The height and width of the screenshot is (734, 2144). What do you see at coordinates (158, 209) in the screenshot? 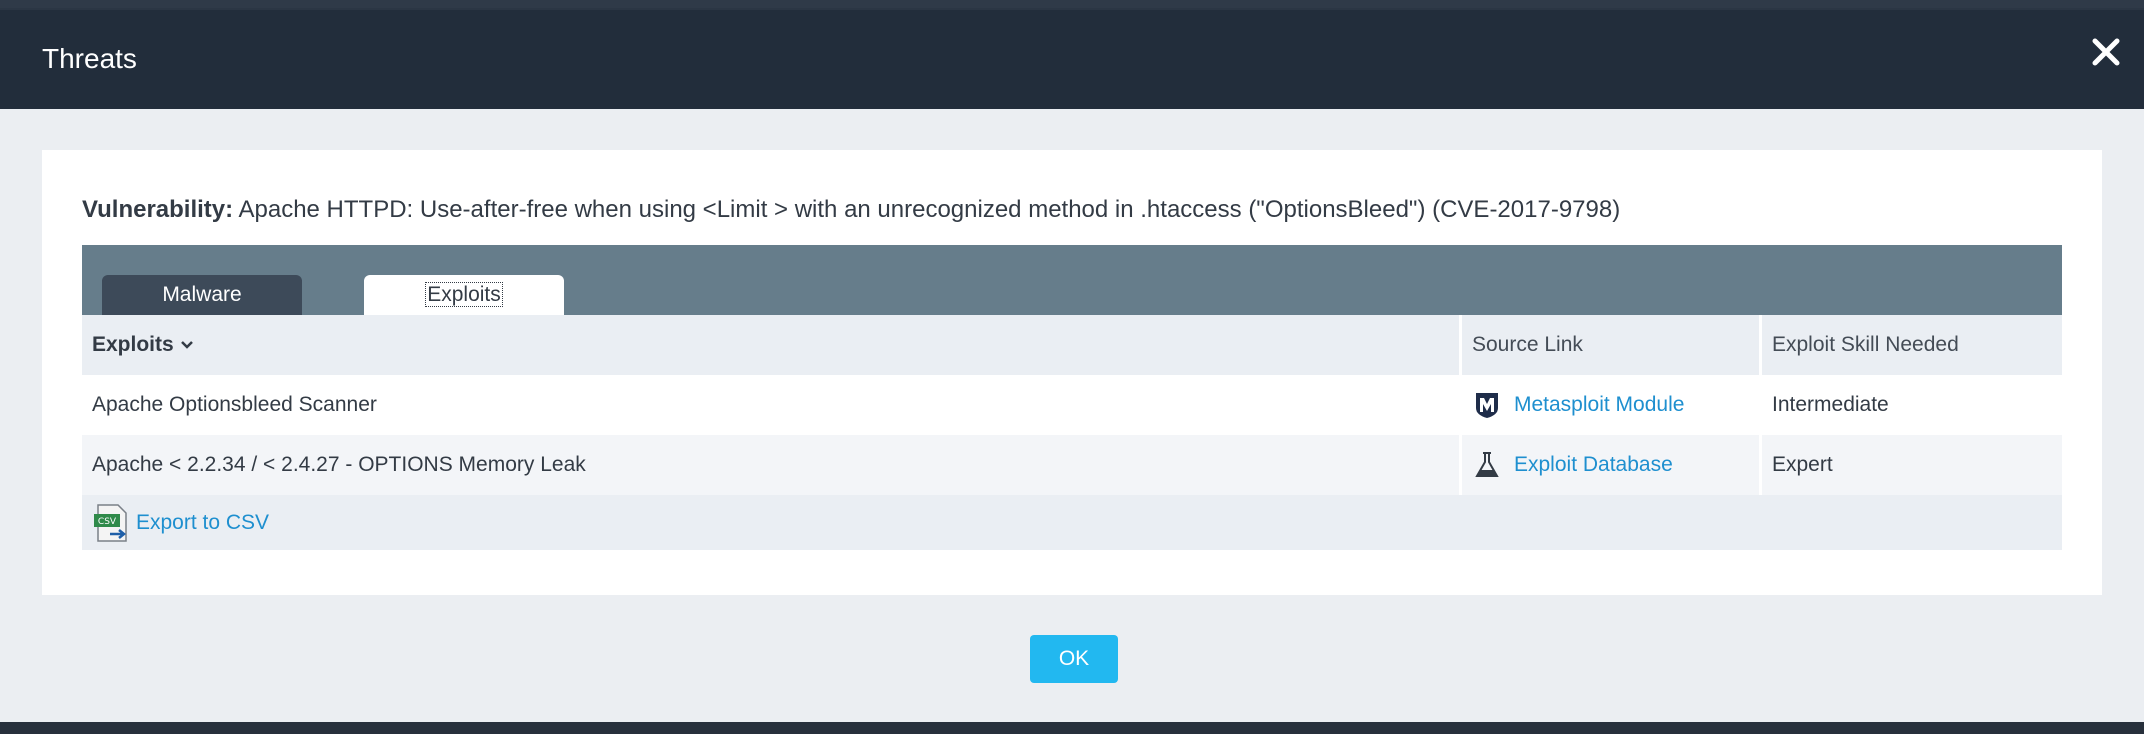
I see `vulnerability-label: Vulnerability:` at bounding box center [158, 209].